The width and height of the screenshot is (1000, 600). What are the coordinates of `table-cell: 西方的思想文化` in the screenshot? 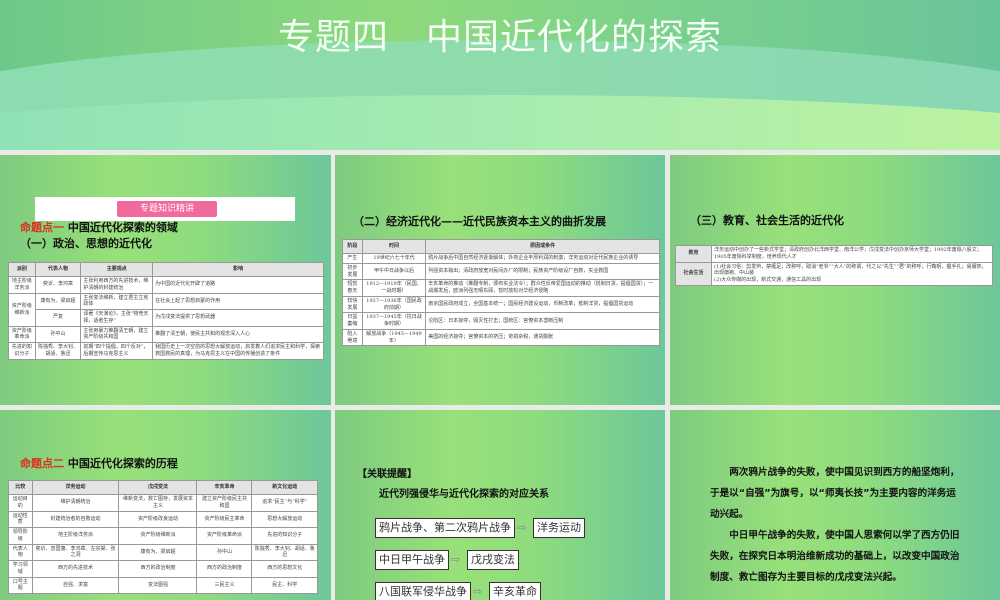 It's located at (284, 569).